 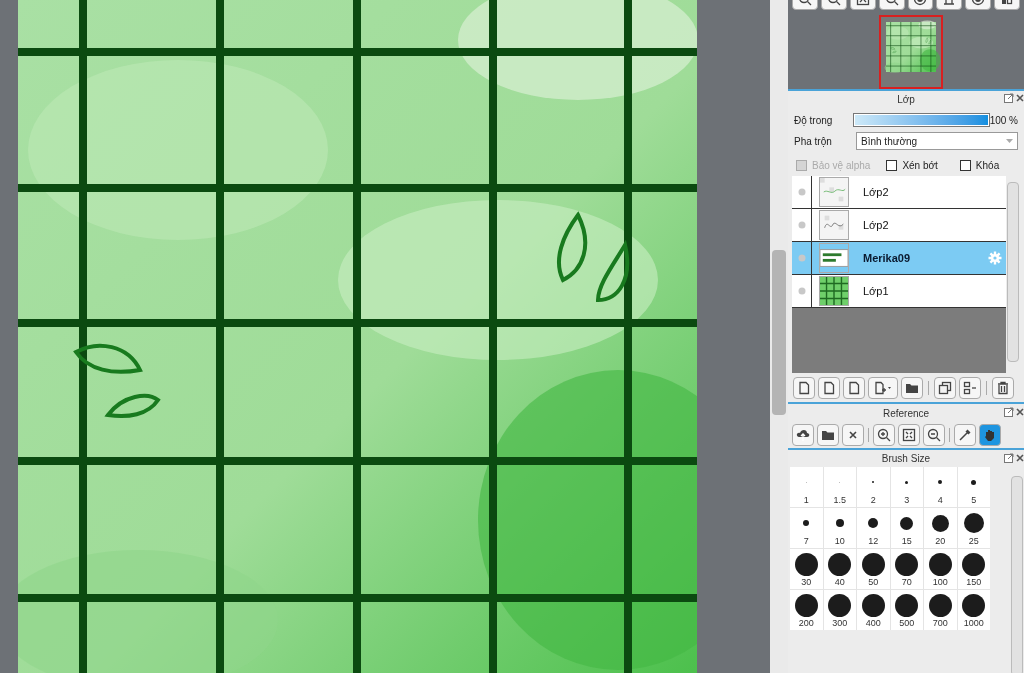 I want to click on brush-size-option: 400, so click(x=873, y=610).